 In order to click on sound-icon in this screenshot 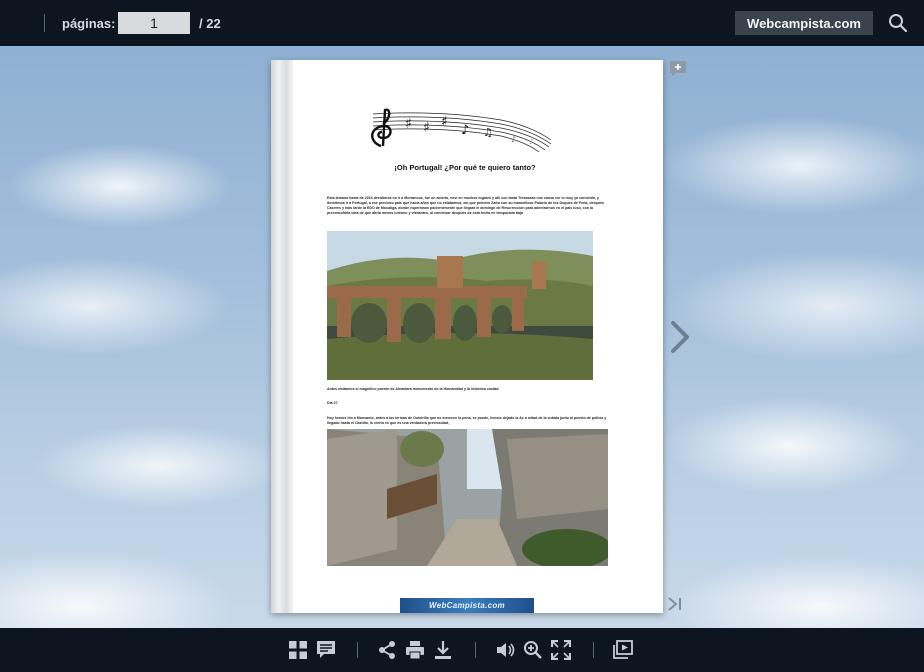, I will do `click(506, 650)`.